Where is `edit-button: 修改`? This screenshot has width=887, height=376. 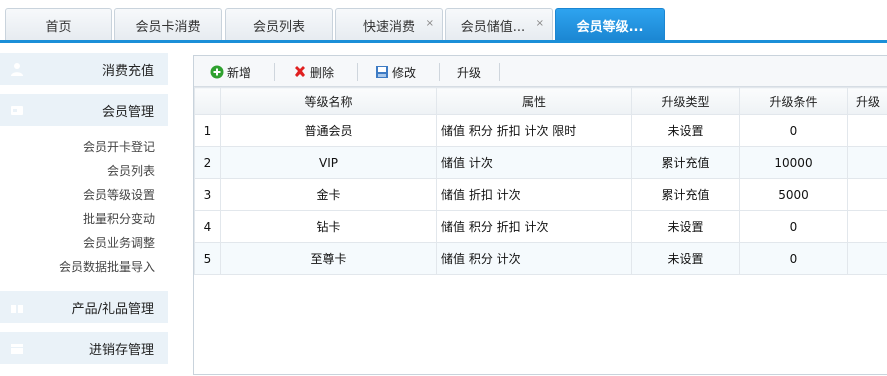 edit-button: 修改 is located at coordinates (395, 72).